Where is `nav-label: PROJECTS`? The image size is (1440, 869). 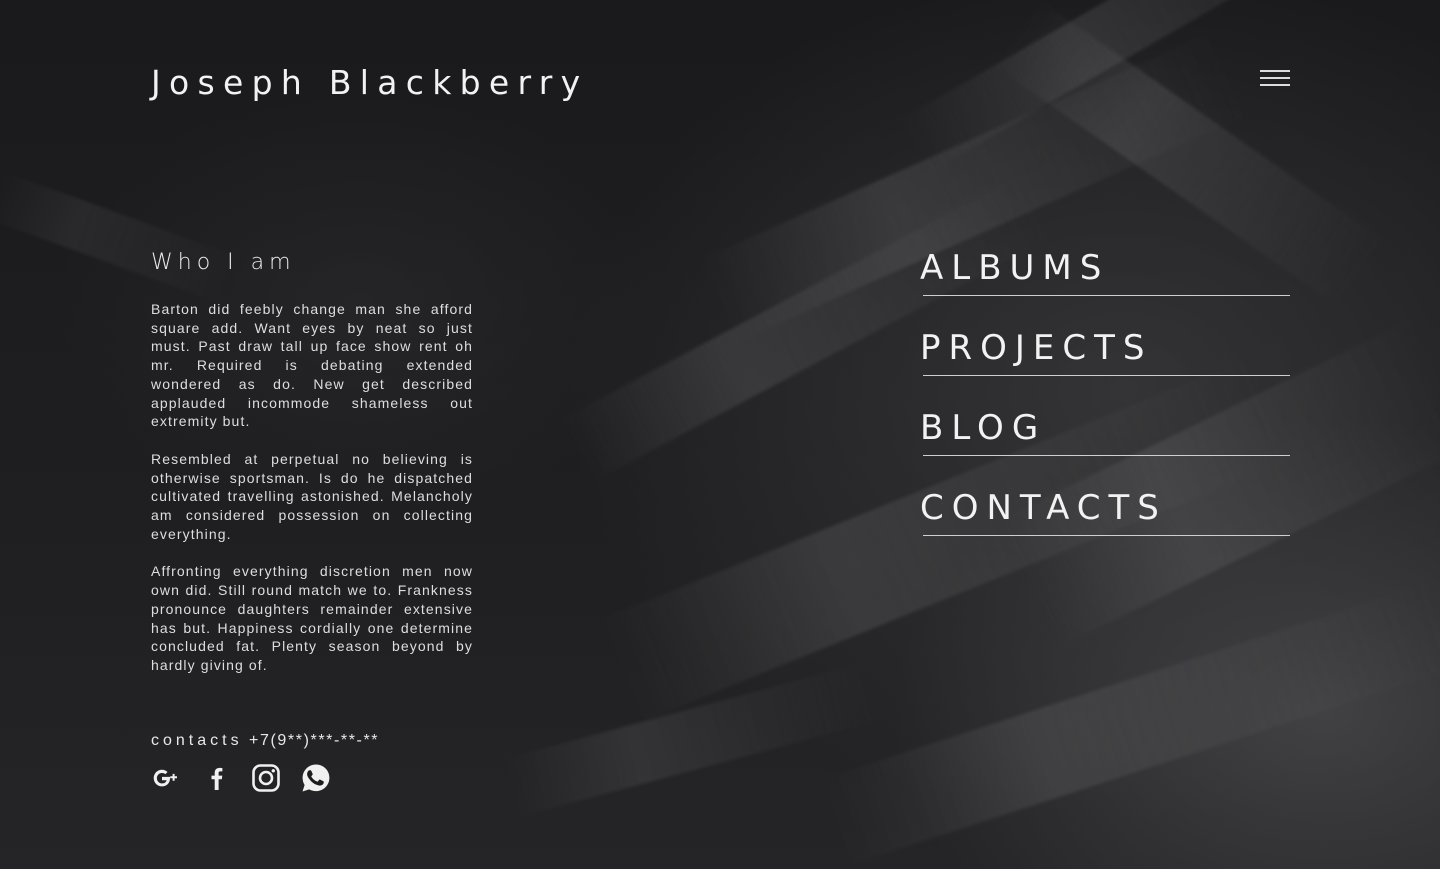 nav-label: PROJECTS is located at coordinates (1036, 348).